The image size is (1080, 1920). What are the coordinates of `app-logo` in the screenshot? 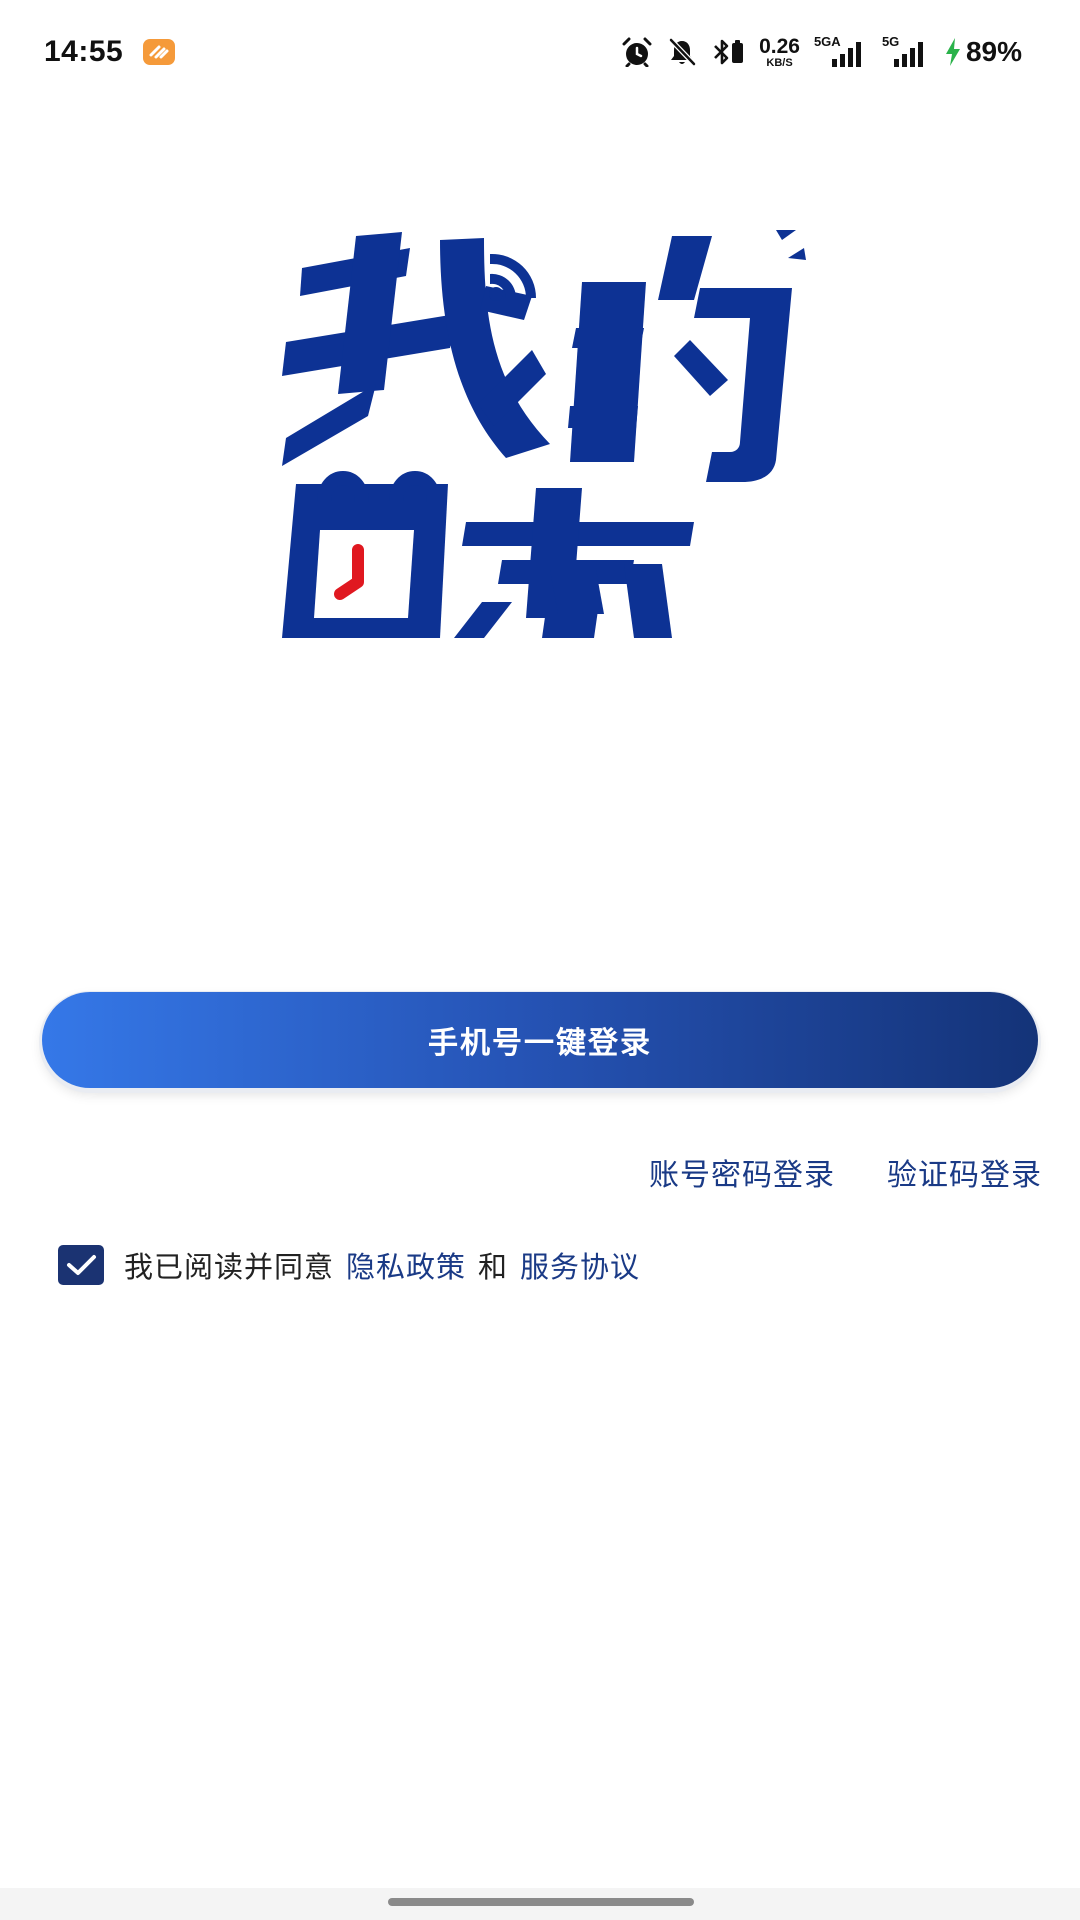 It's located at (544, 434).